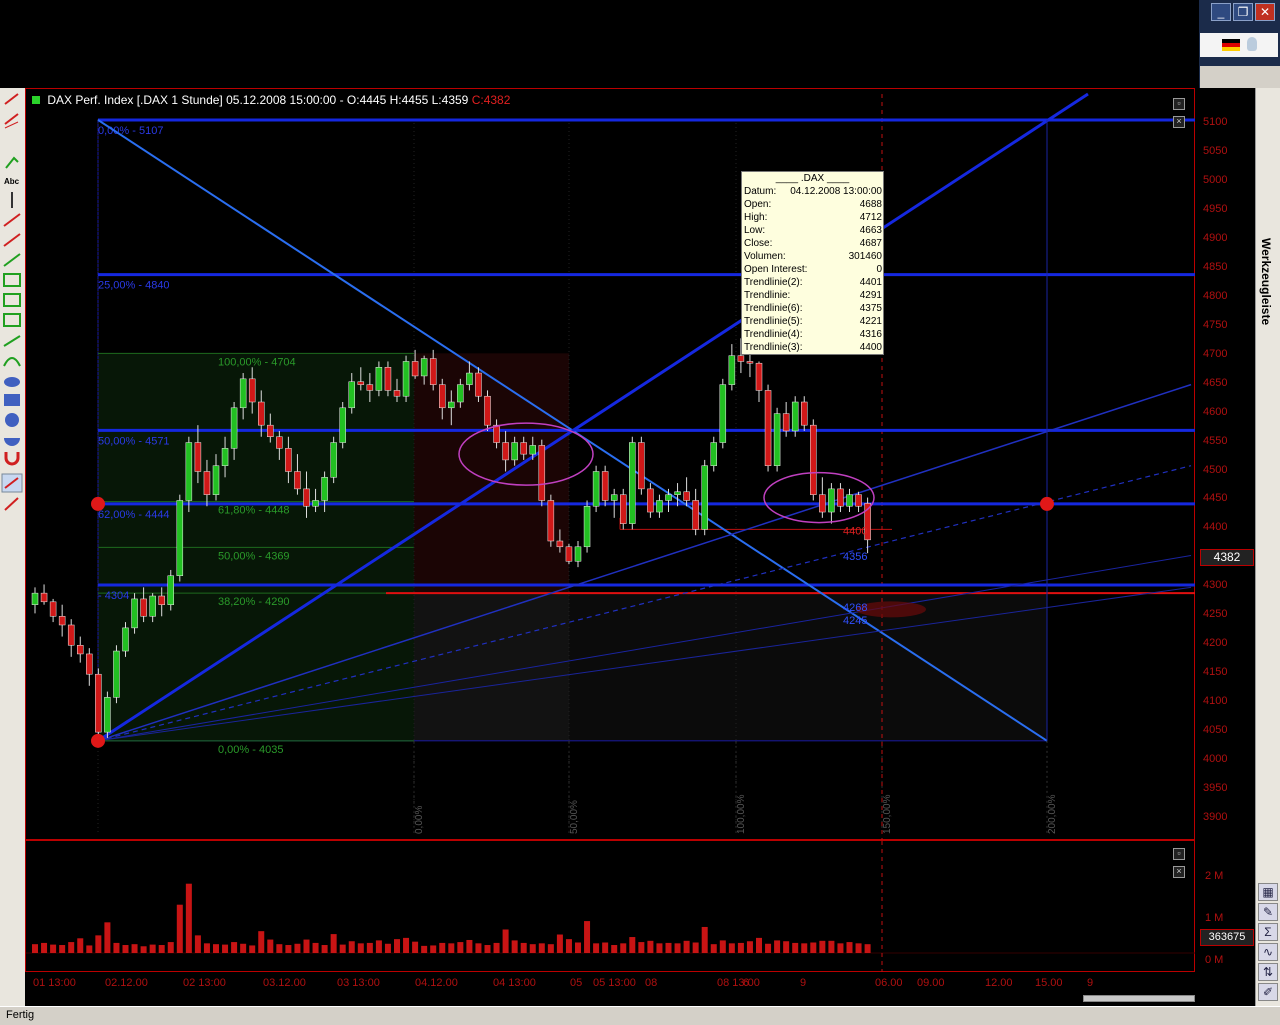 This screenshot has height=1025, width=1280. Describe the element at coordinates (1221, 12) in the screenshot. I see `minimize-button: _` at that location.